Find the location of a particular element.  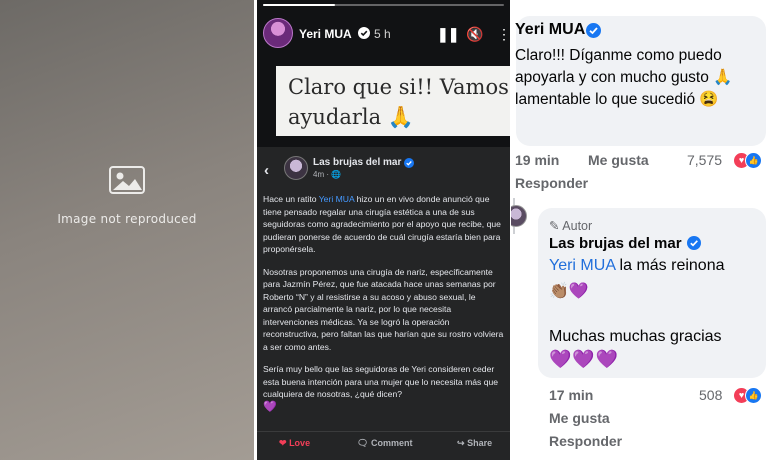

story-author-name: Yeri MUA is located at coordinates (325, 34).